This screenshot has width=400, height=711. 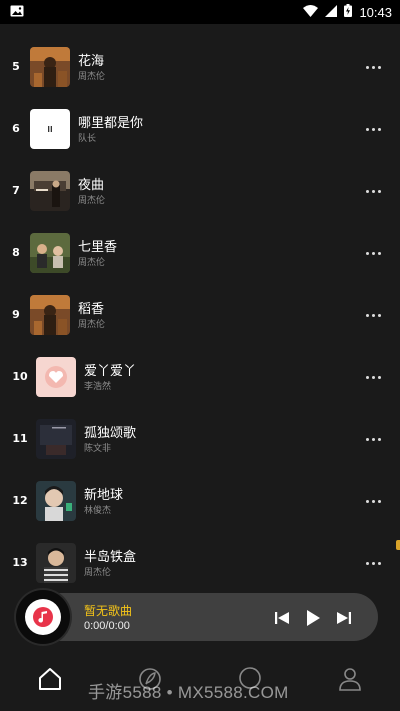 What do you see at coordinates (98, 511) in the screenshot?
I see `song-artist: 林俊杰` at bounding box center [98, 511].